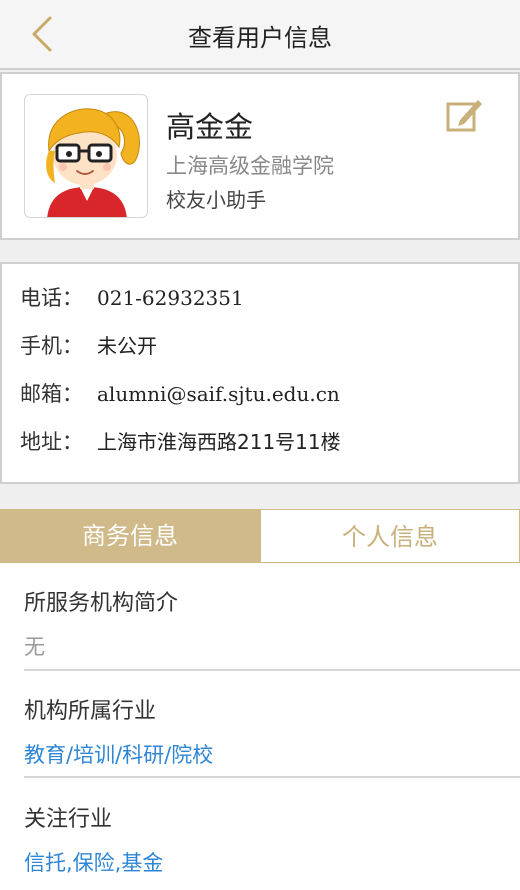  What do you see at coordinates (127, 346) in the screenshot?
I see `mobile-value: 未公开` at bounding box center [127, 346].